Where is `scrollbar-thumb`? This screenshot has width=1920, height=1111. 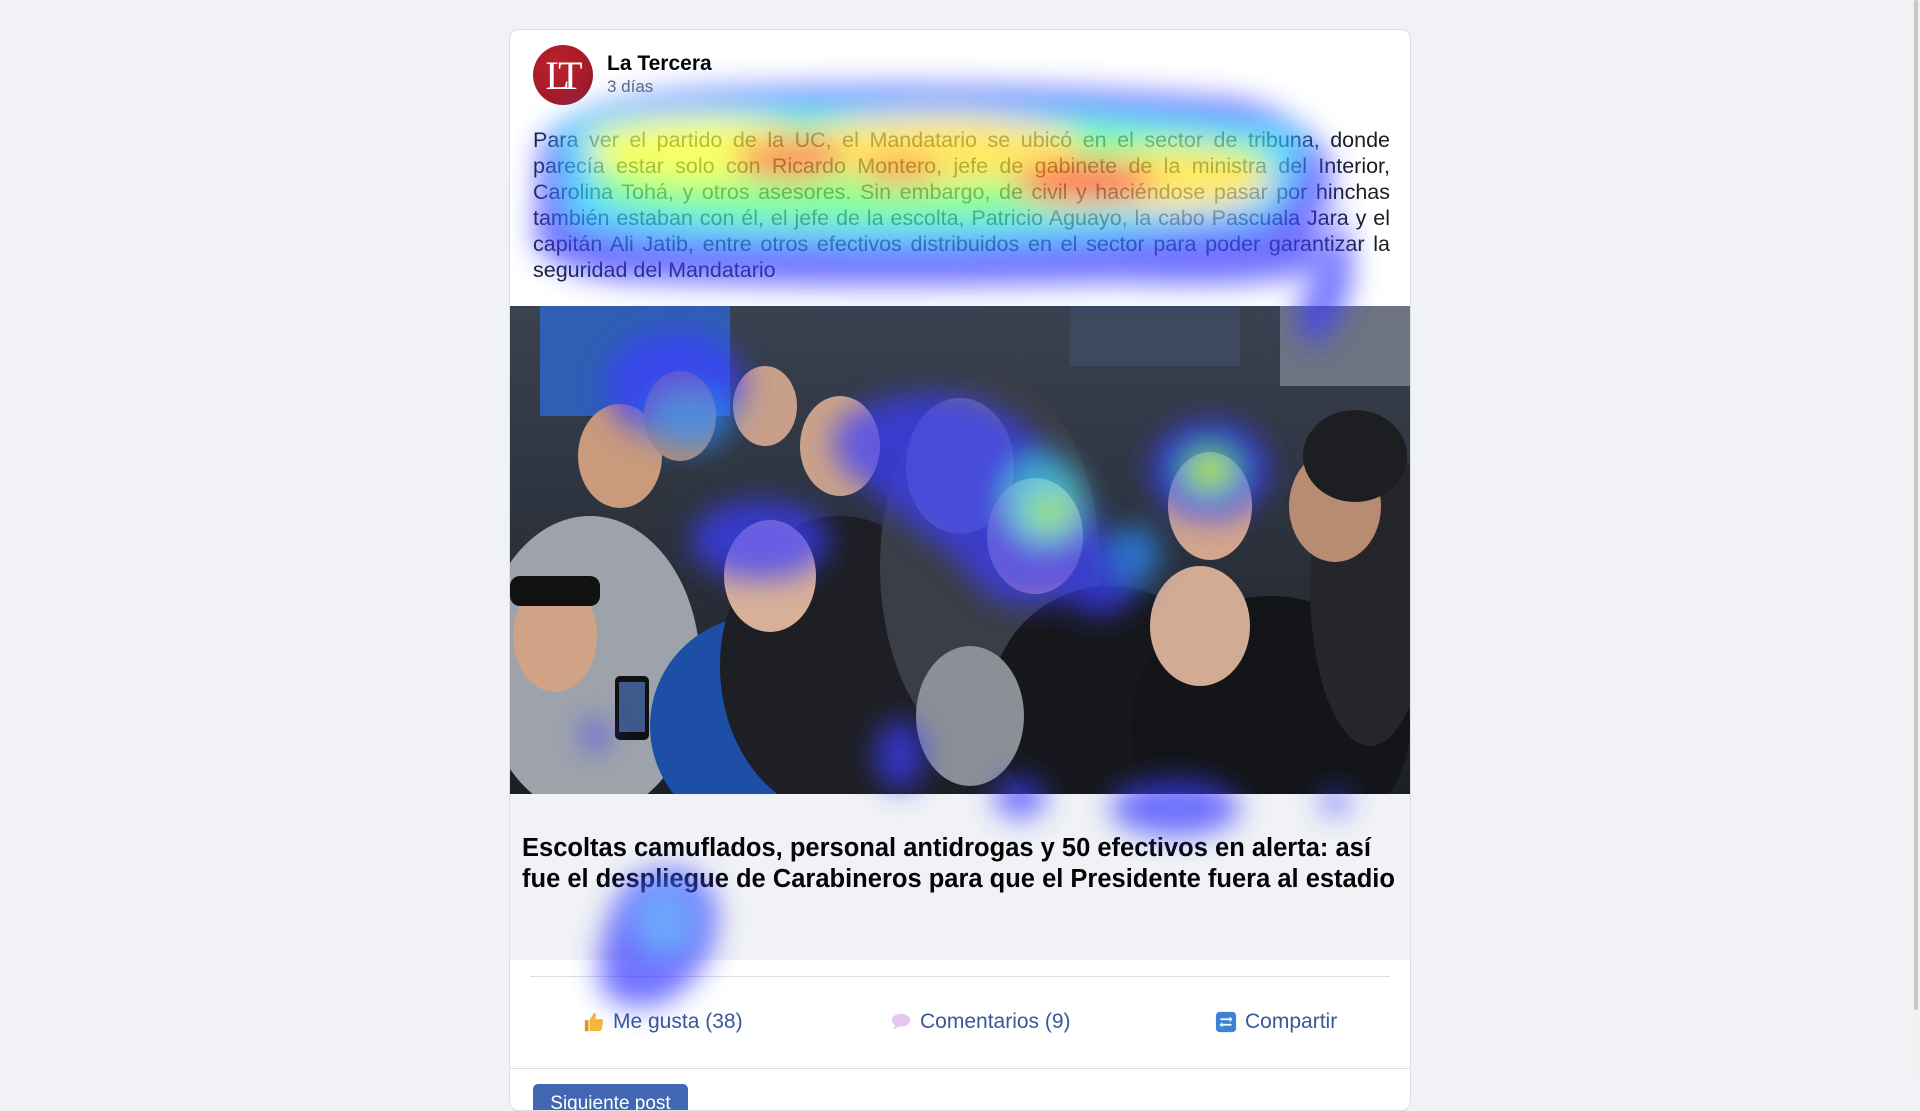 scrollbar-thumb is located at coordinates (1916, 505).